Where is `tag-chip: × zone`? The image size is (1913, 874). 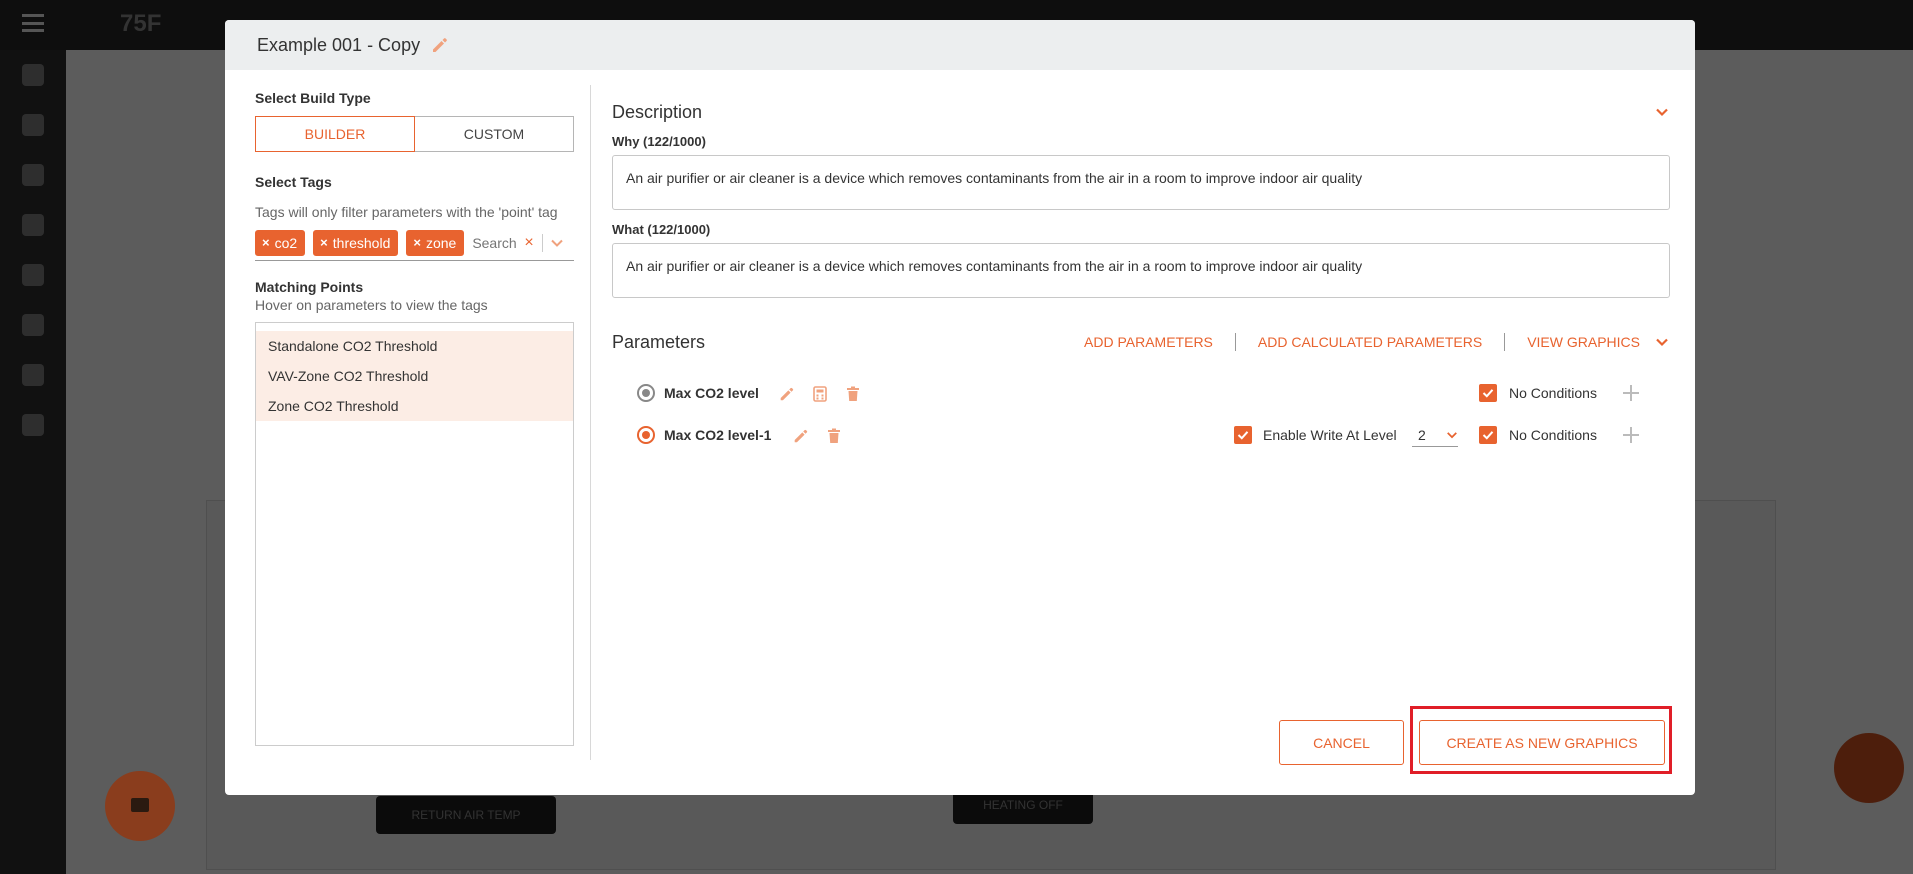 tag-chip: × zone is located at coordinates (435, 242).